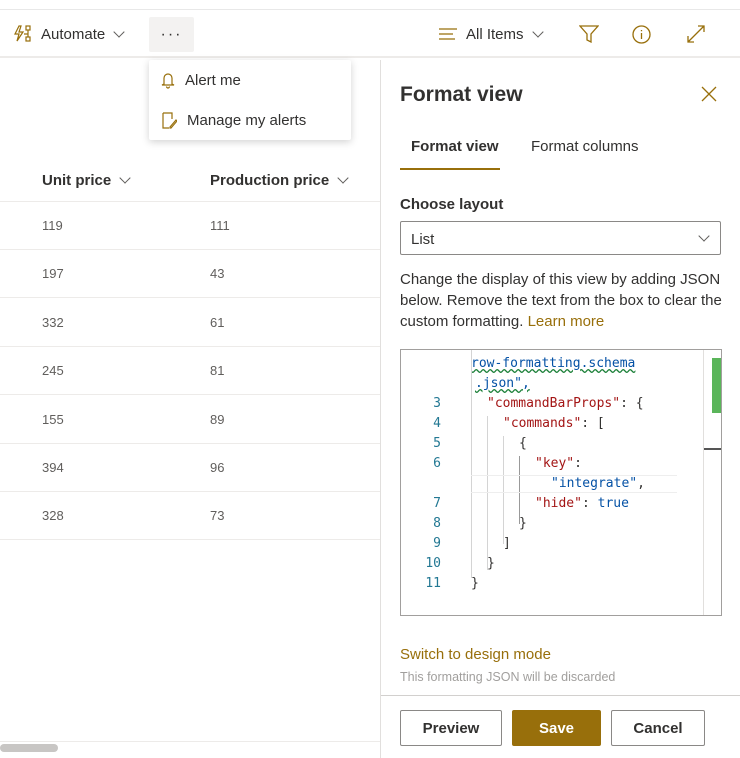 The image size is (740, 758). Describe the element at coordinates (556, 728) in the screenshot. I see `save-button: Save` at that location.